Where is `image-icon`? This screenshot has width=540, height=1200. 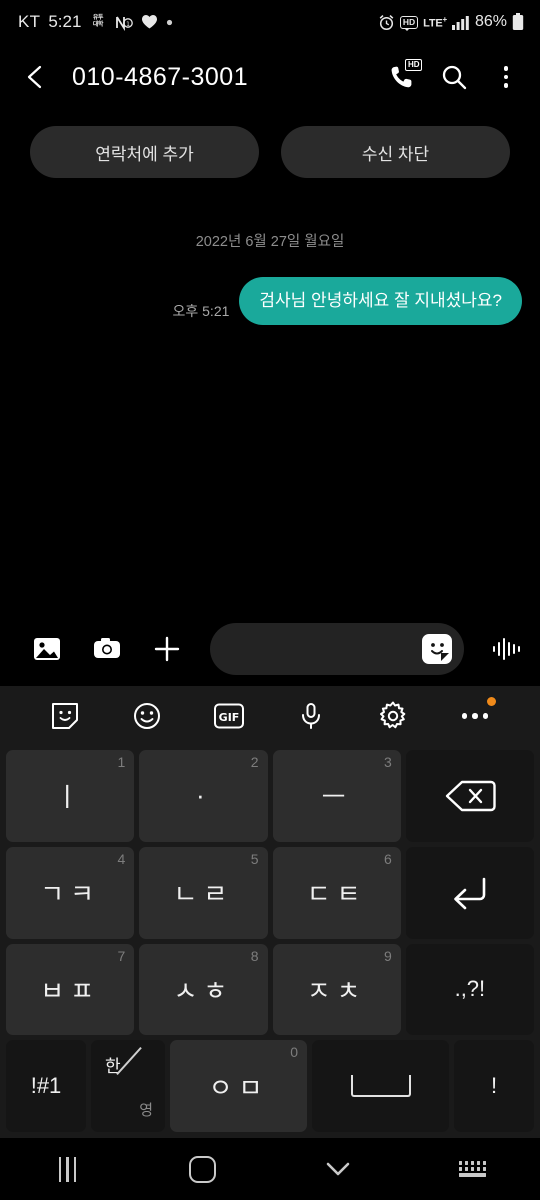
image-icon is located at coordinates (47, 649).